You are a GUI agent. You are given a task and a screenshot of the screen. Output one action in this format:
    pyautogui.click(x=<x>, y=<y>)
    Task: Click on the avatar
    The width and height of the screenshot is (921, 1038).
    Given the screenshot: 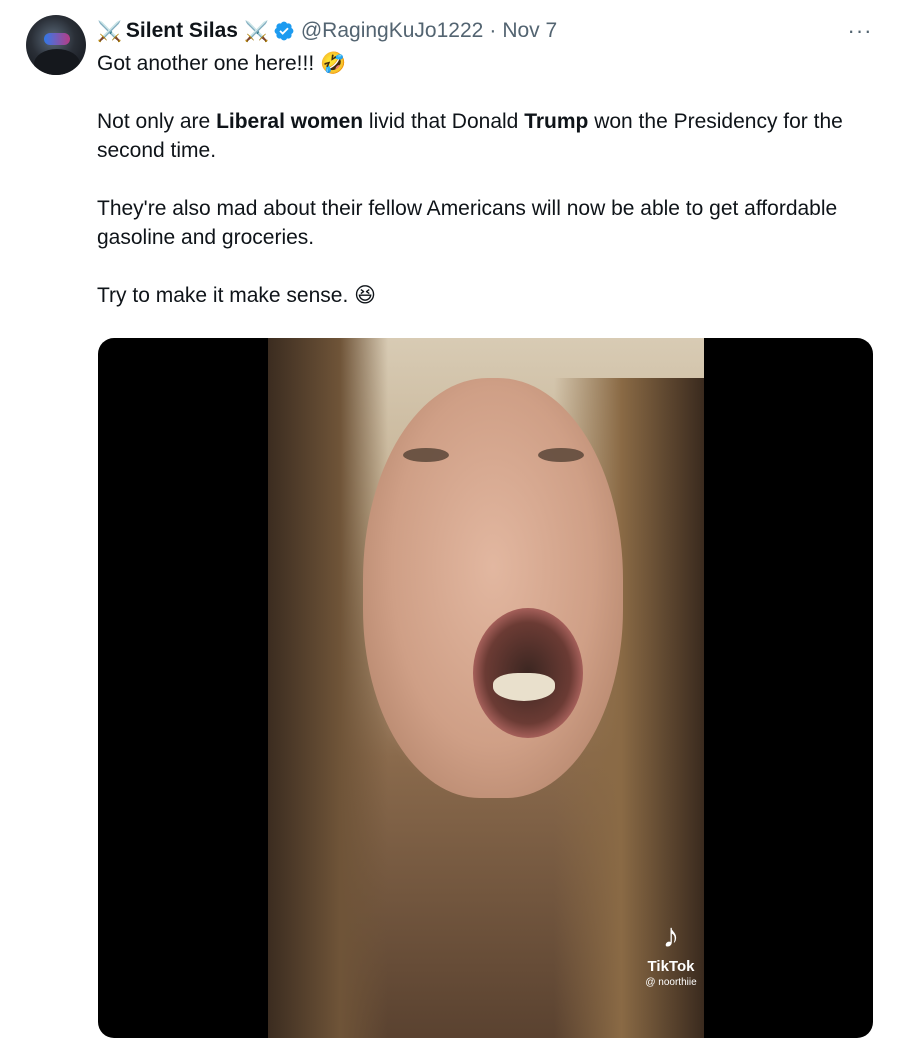 What is the action you would take?
    pyautogui.click(x=56, y=45)
    